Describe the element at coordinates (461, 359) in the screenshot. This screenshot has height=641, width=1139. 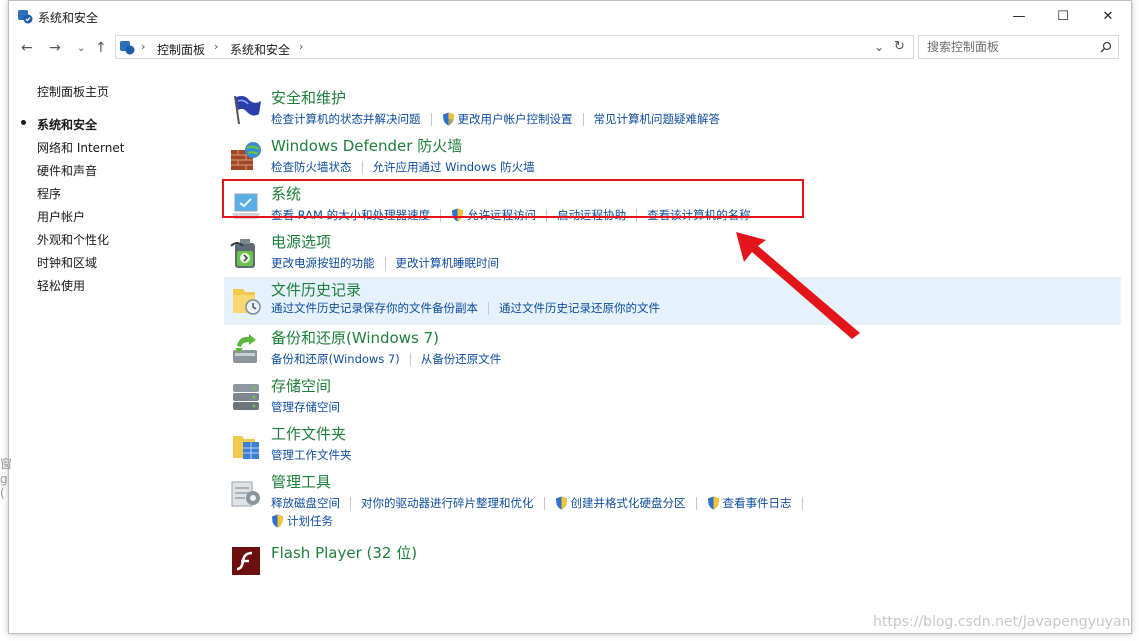
I see `link-restore-from-backup: 从备份还原文件` at that location.